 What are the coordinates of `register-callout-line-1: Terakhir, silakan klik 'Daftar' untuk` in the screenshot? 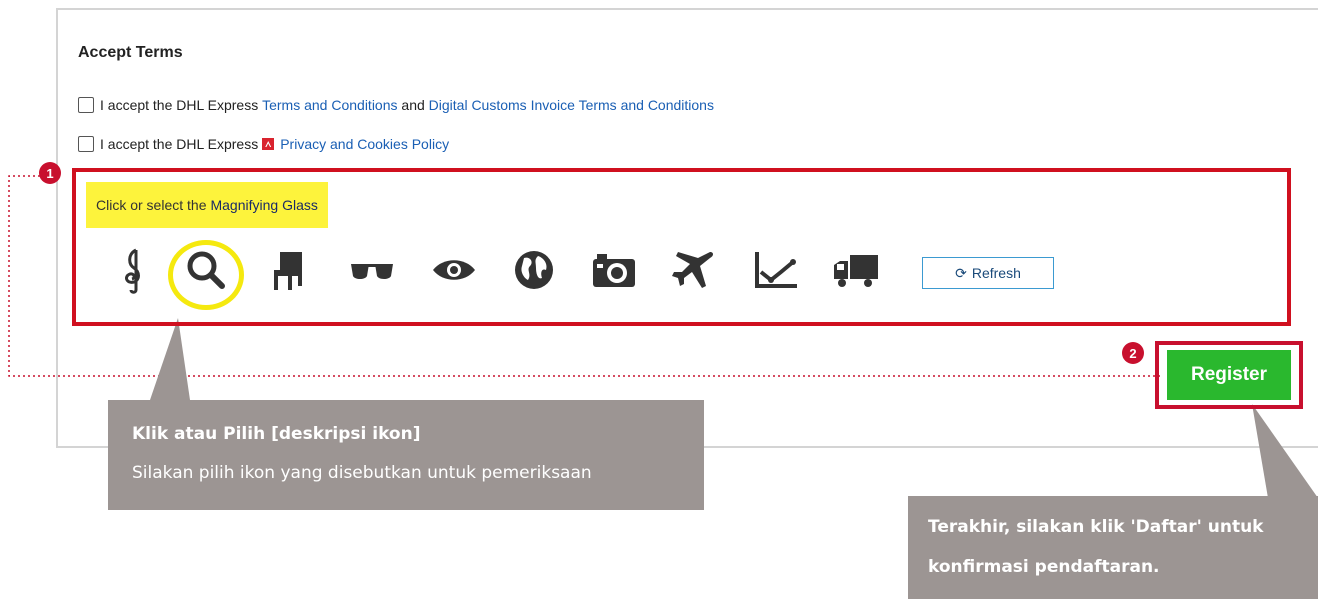 It's located at (1096, 527).